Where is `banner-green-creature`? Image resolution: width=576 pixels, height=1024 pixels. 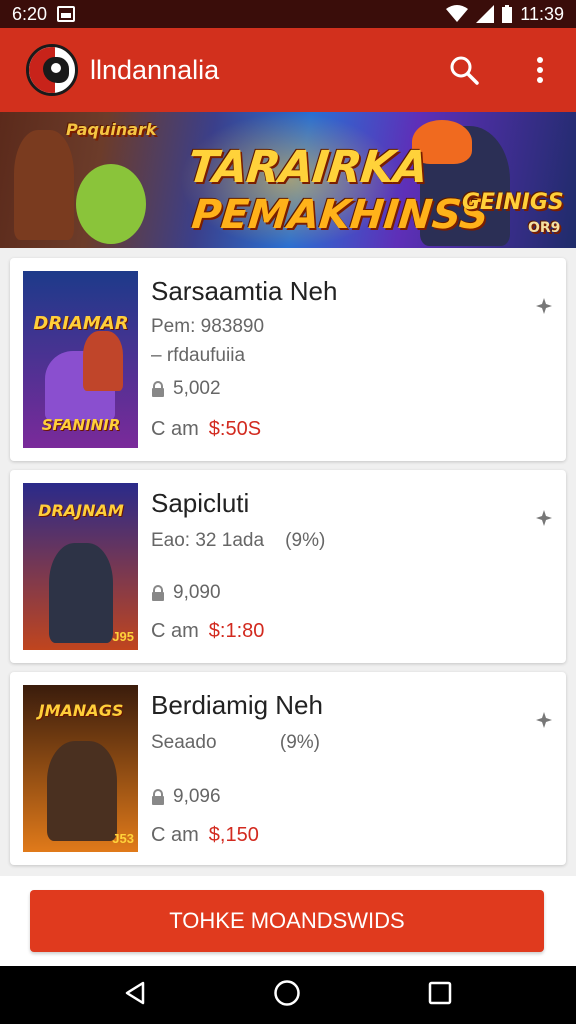 banner-green-creature is located at coordinates (111, 204).